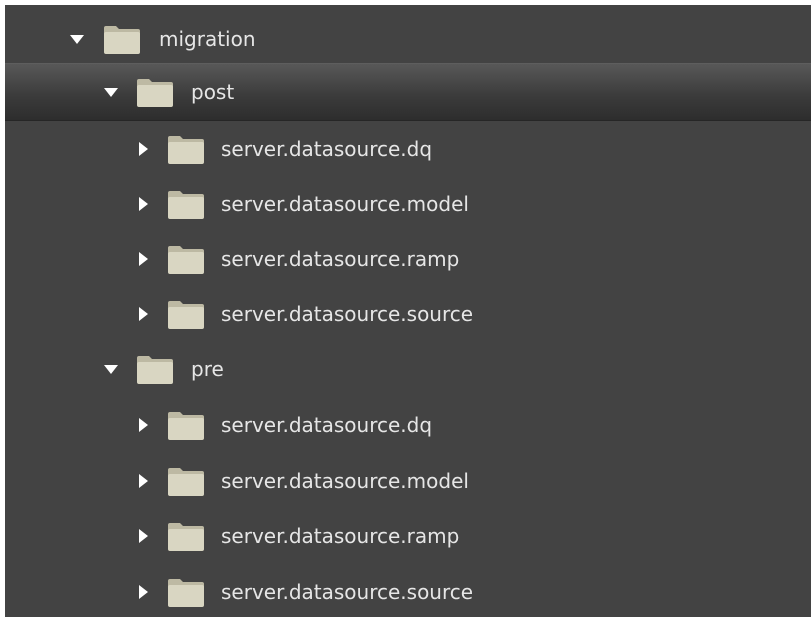 The image size is (811, 620). Describe the element at coordinates (408, 39) in the screenshot. I see `tree-row-migration: migration` at that location.